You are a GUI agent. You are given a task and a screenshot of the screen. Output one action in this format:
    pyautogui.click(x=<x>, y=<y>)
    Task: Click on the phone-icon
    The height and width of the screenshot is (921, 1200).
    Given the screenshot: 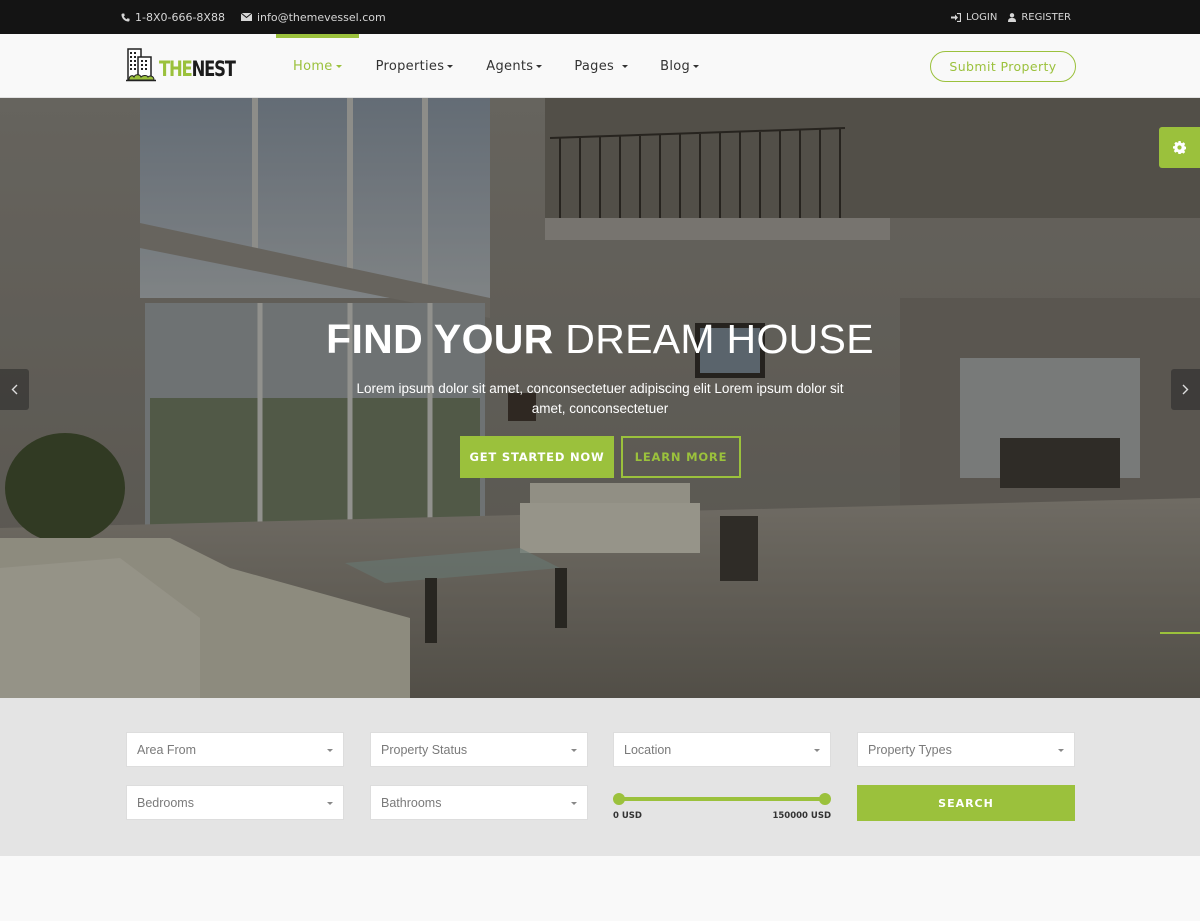 What is the action you would take?
    pyautogui.click(x=125, y=17)
    